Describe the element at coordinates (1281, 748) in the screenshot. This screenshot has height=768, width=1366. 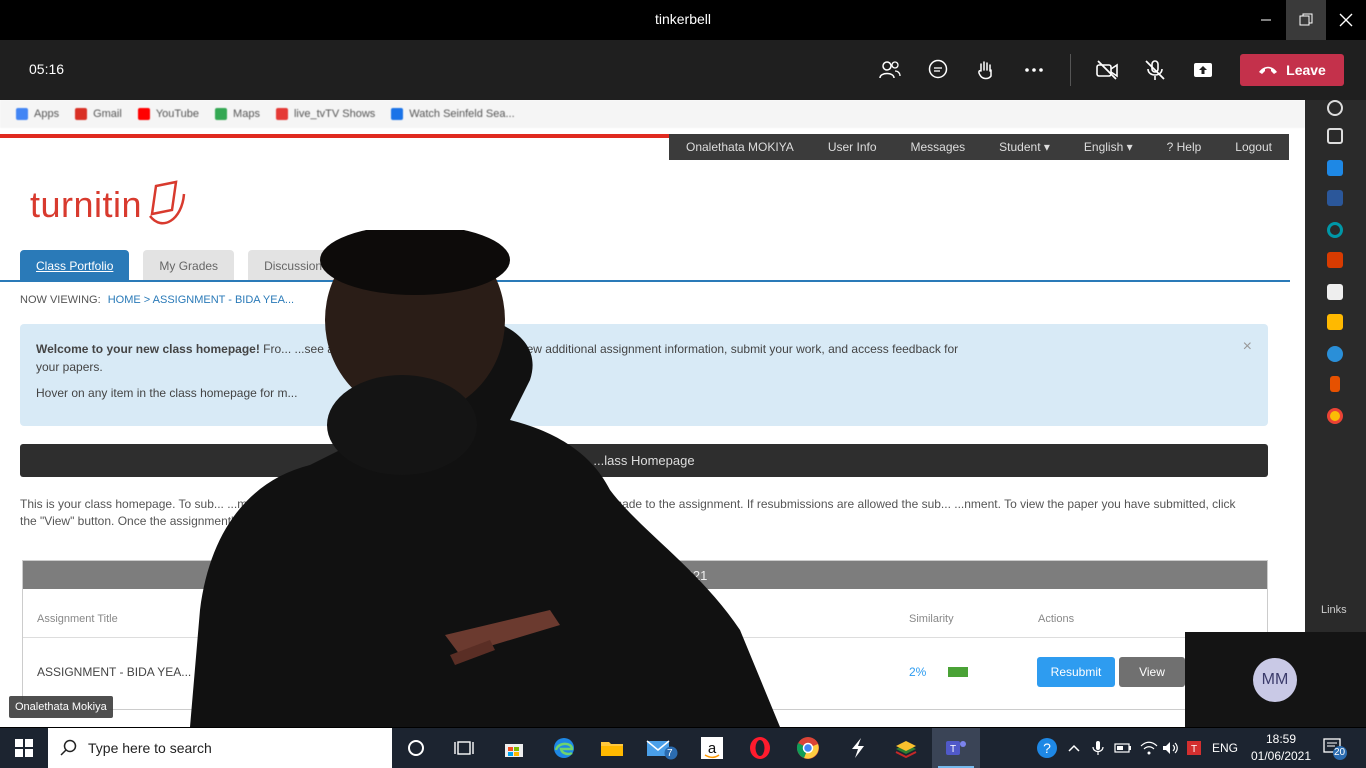
I see `system-clock: 18:59 01/06/2021` at that location.